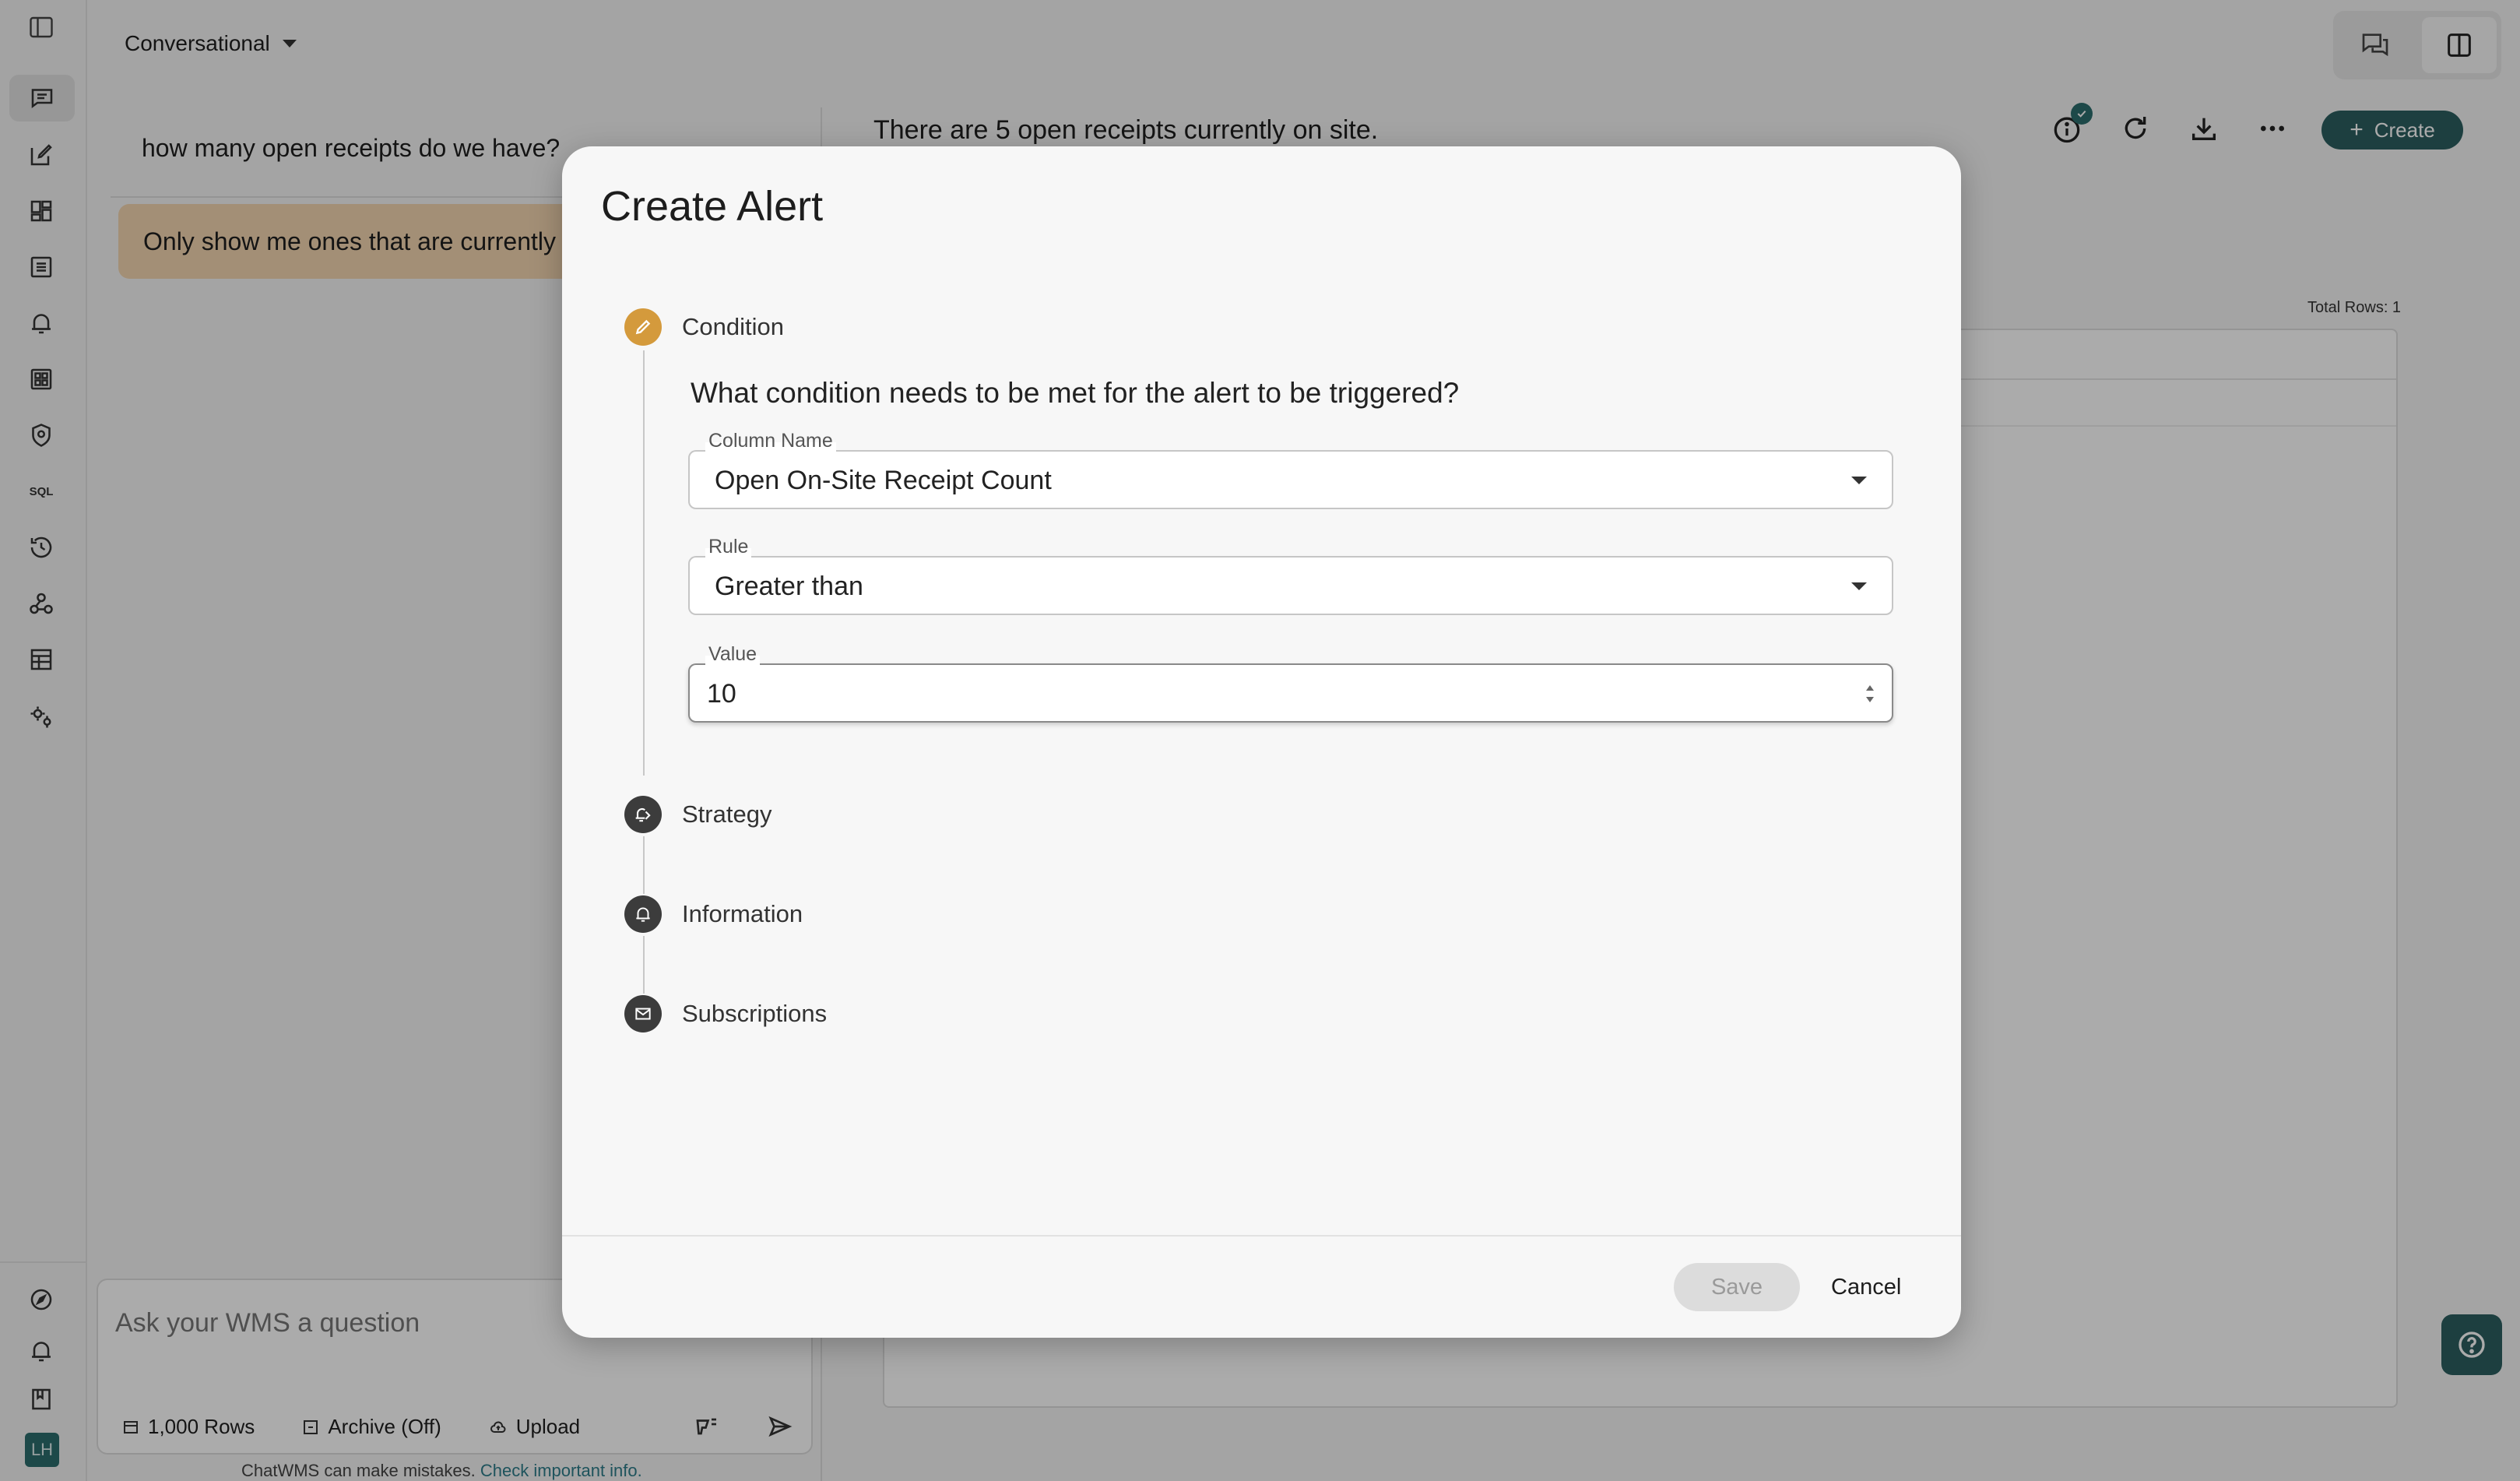  I want to click on pencil-icon, so click(643, 327).